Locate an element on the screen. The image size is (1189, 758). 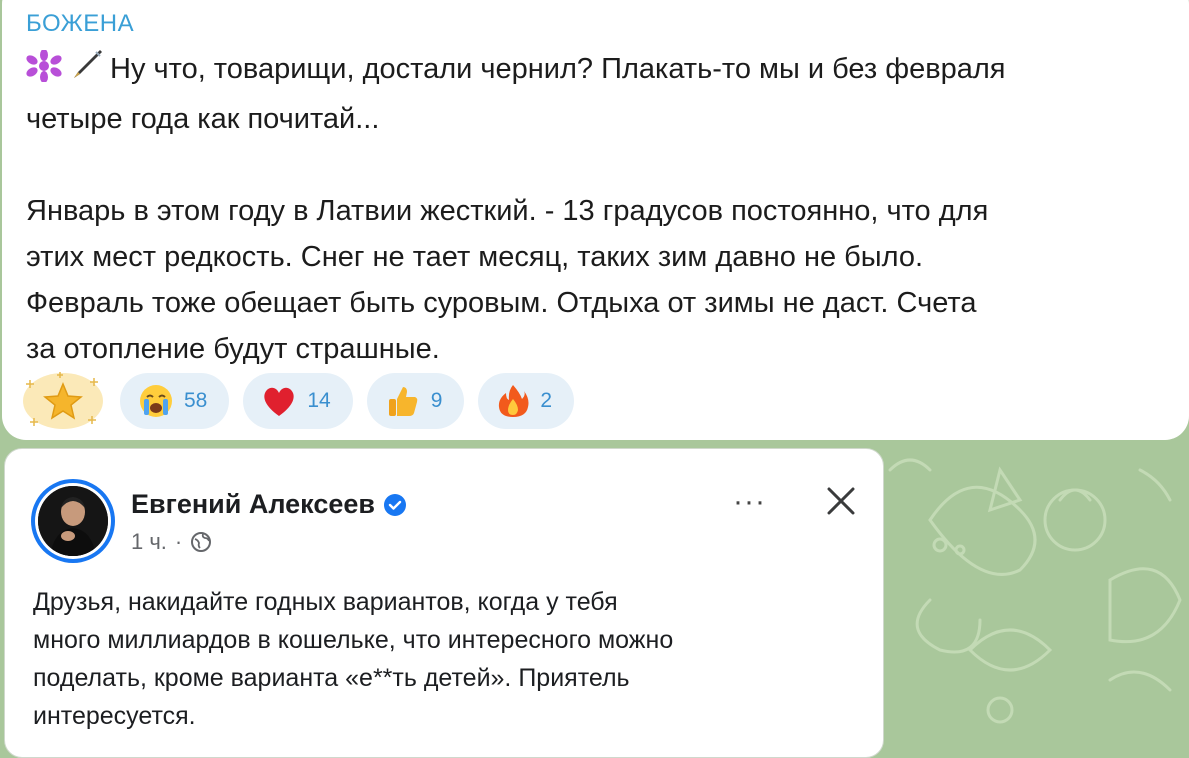
reaction-heart: 14 is located at coordinates (298, 401).